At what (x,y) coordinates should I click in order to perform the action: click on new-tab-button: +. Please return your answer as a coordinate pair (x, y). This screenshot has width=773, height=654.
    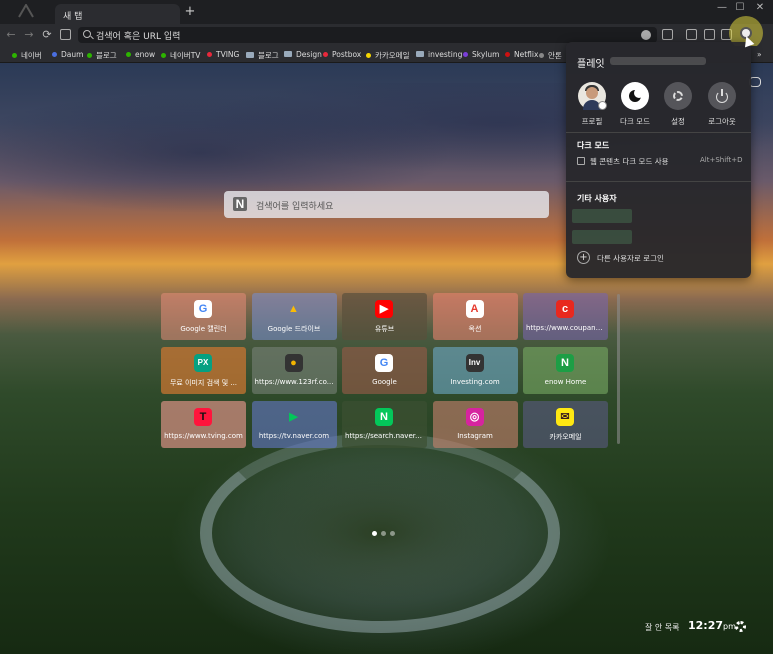
    Looking at the image, I should click on (190, 12).